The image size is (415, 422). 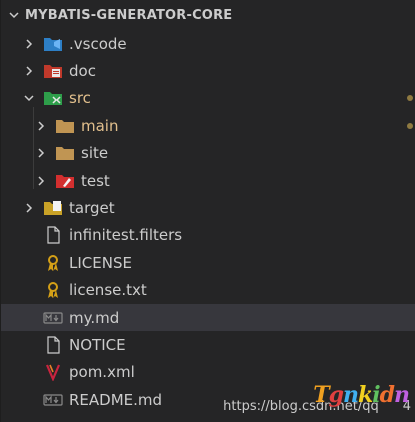 I want to click on vscode-folder-icon, so click(x=53, y=44).